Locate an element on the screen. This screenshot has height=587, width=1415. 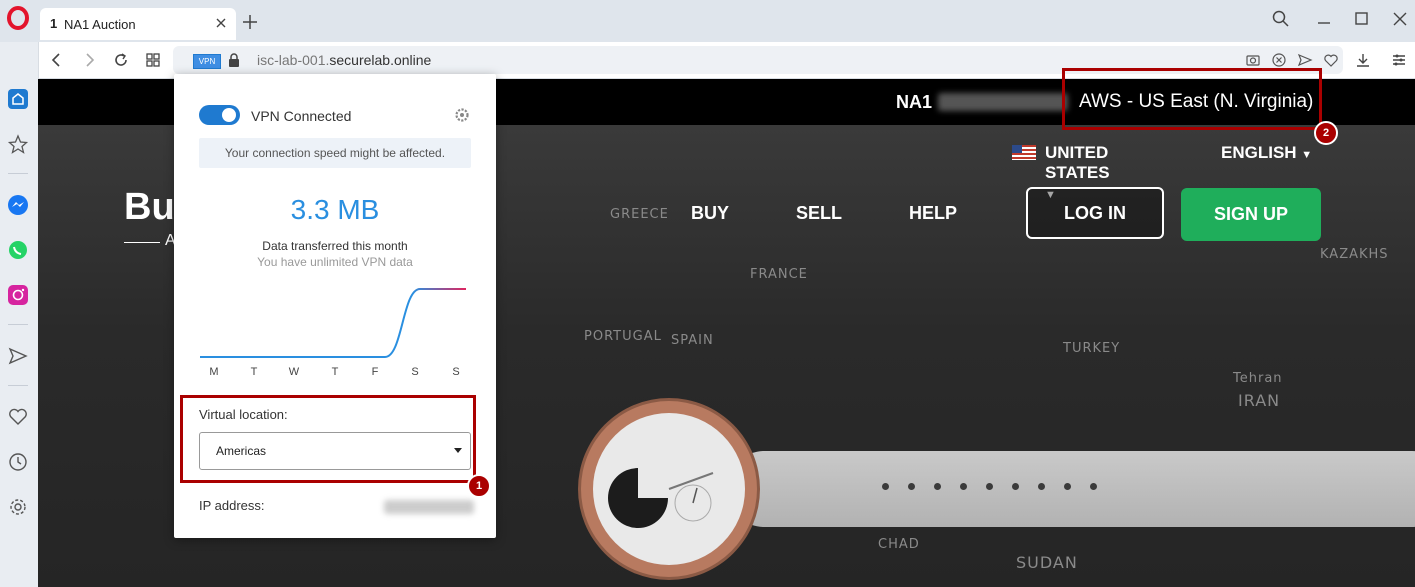
annotation-box-region is located at coordinates (1192, 99).